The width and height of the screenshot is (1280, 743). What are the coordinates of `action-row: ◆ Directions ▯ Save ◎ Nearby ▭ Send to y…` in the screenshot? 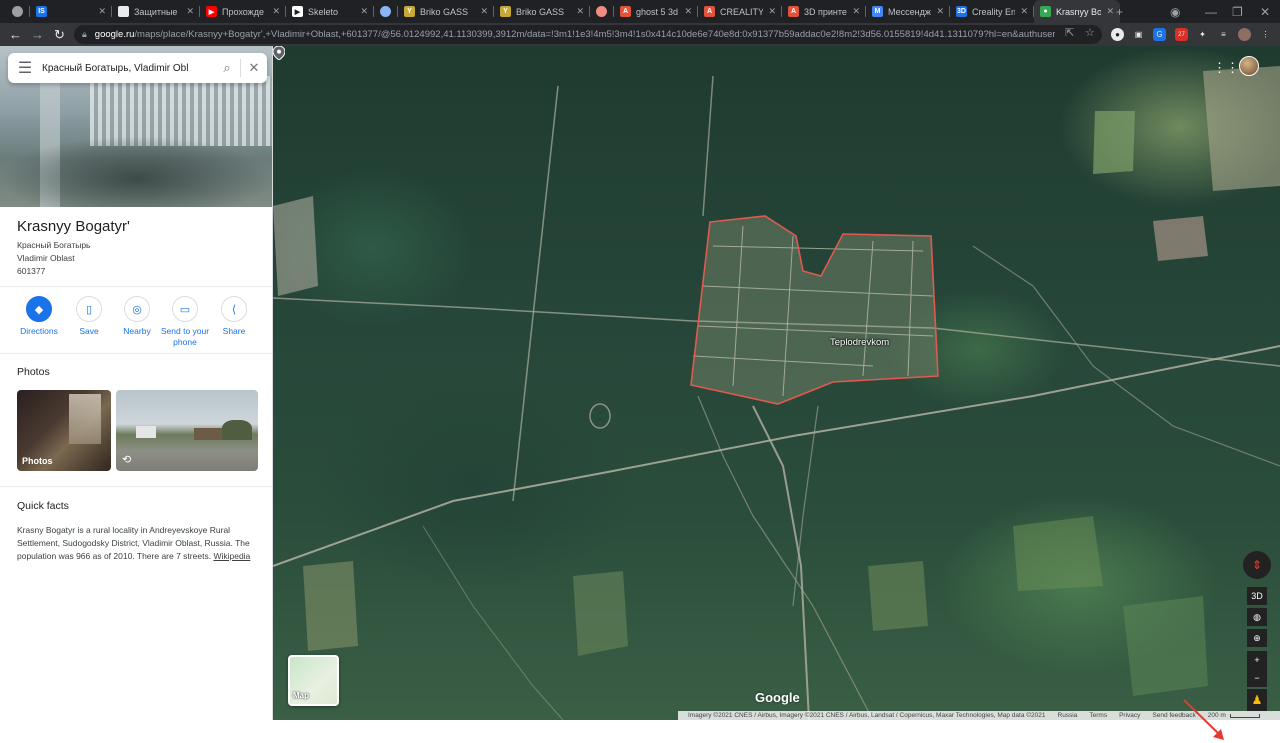 It's located at (139, 322).